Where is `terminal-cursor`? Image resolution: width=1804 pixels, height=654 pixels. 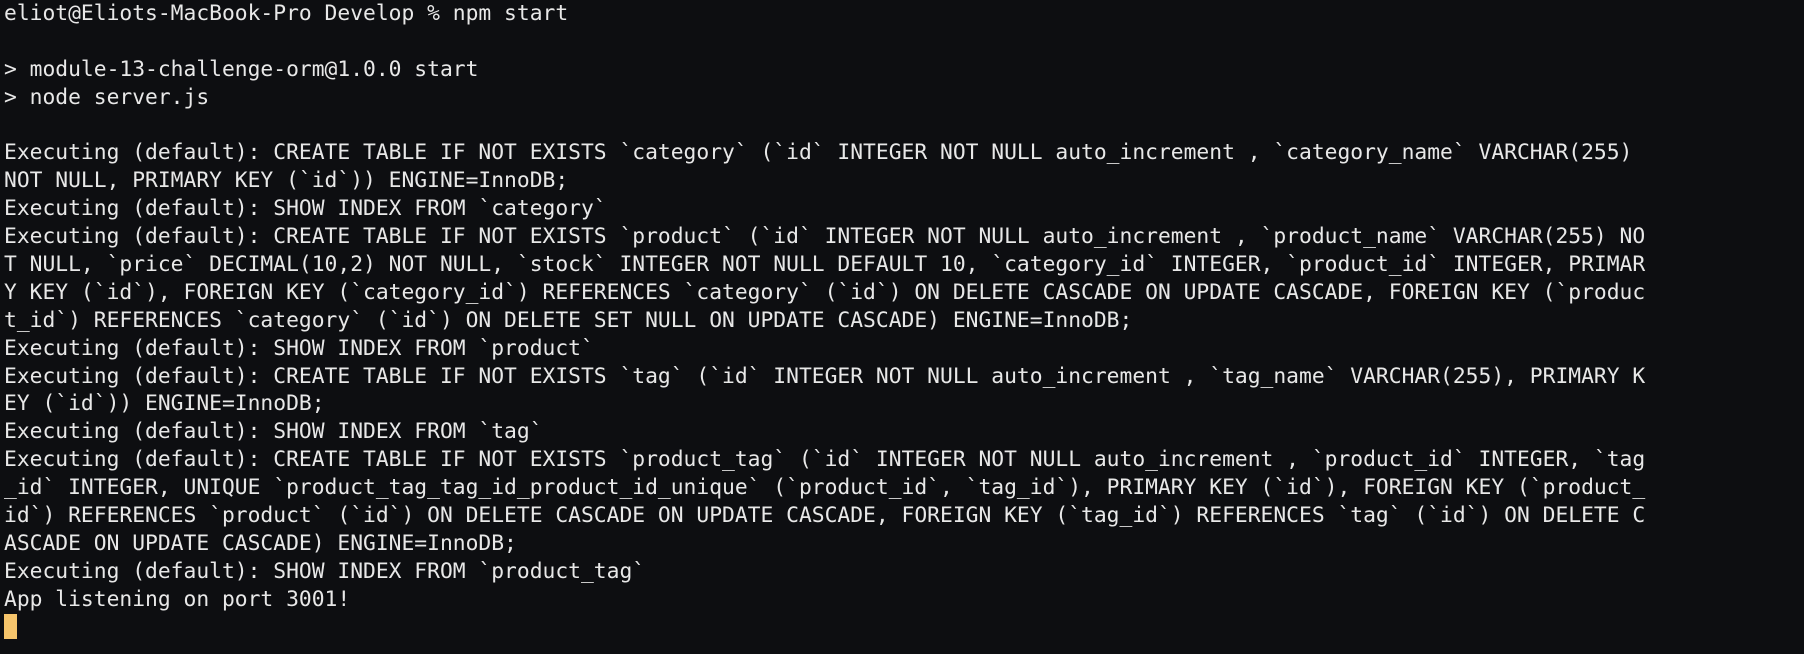
terminal-cursor is located at coordinates (10, 626).